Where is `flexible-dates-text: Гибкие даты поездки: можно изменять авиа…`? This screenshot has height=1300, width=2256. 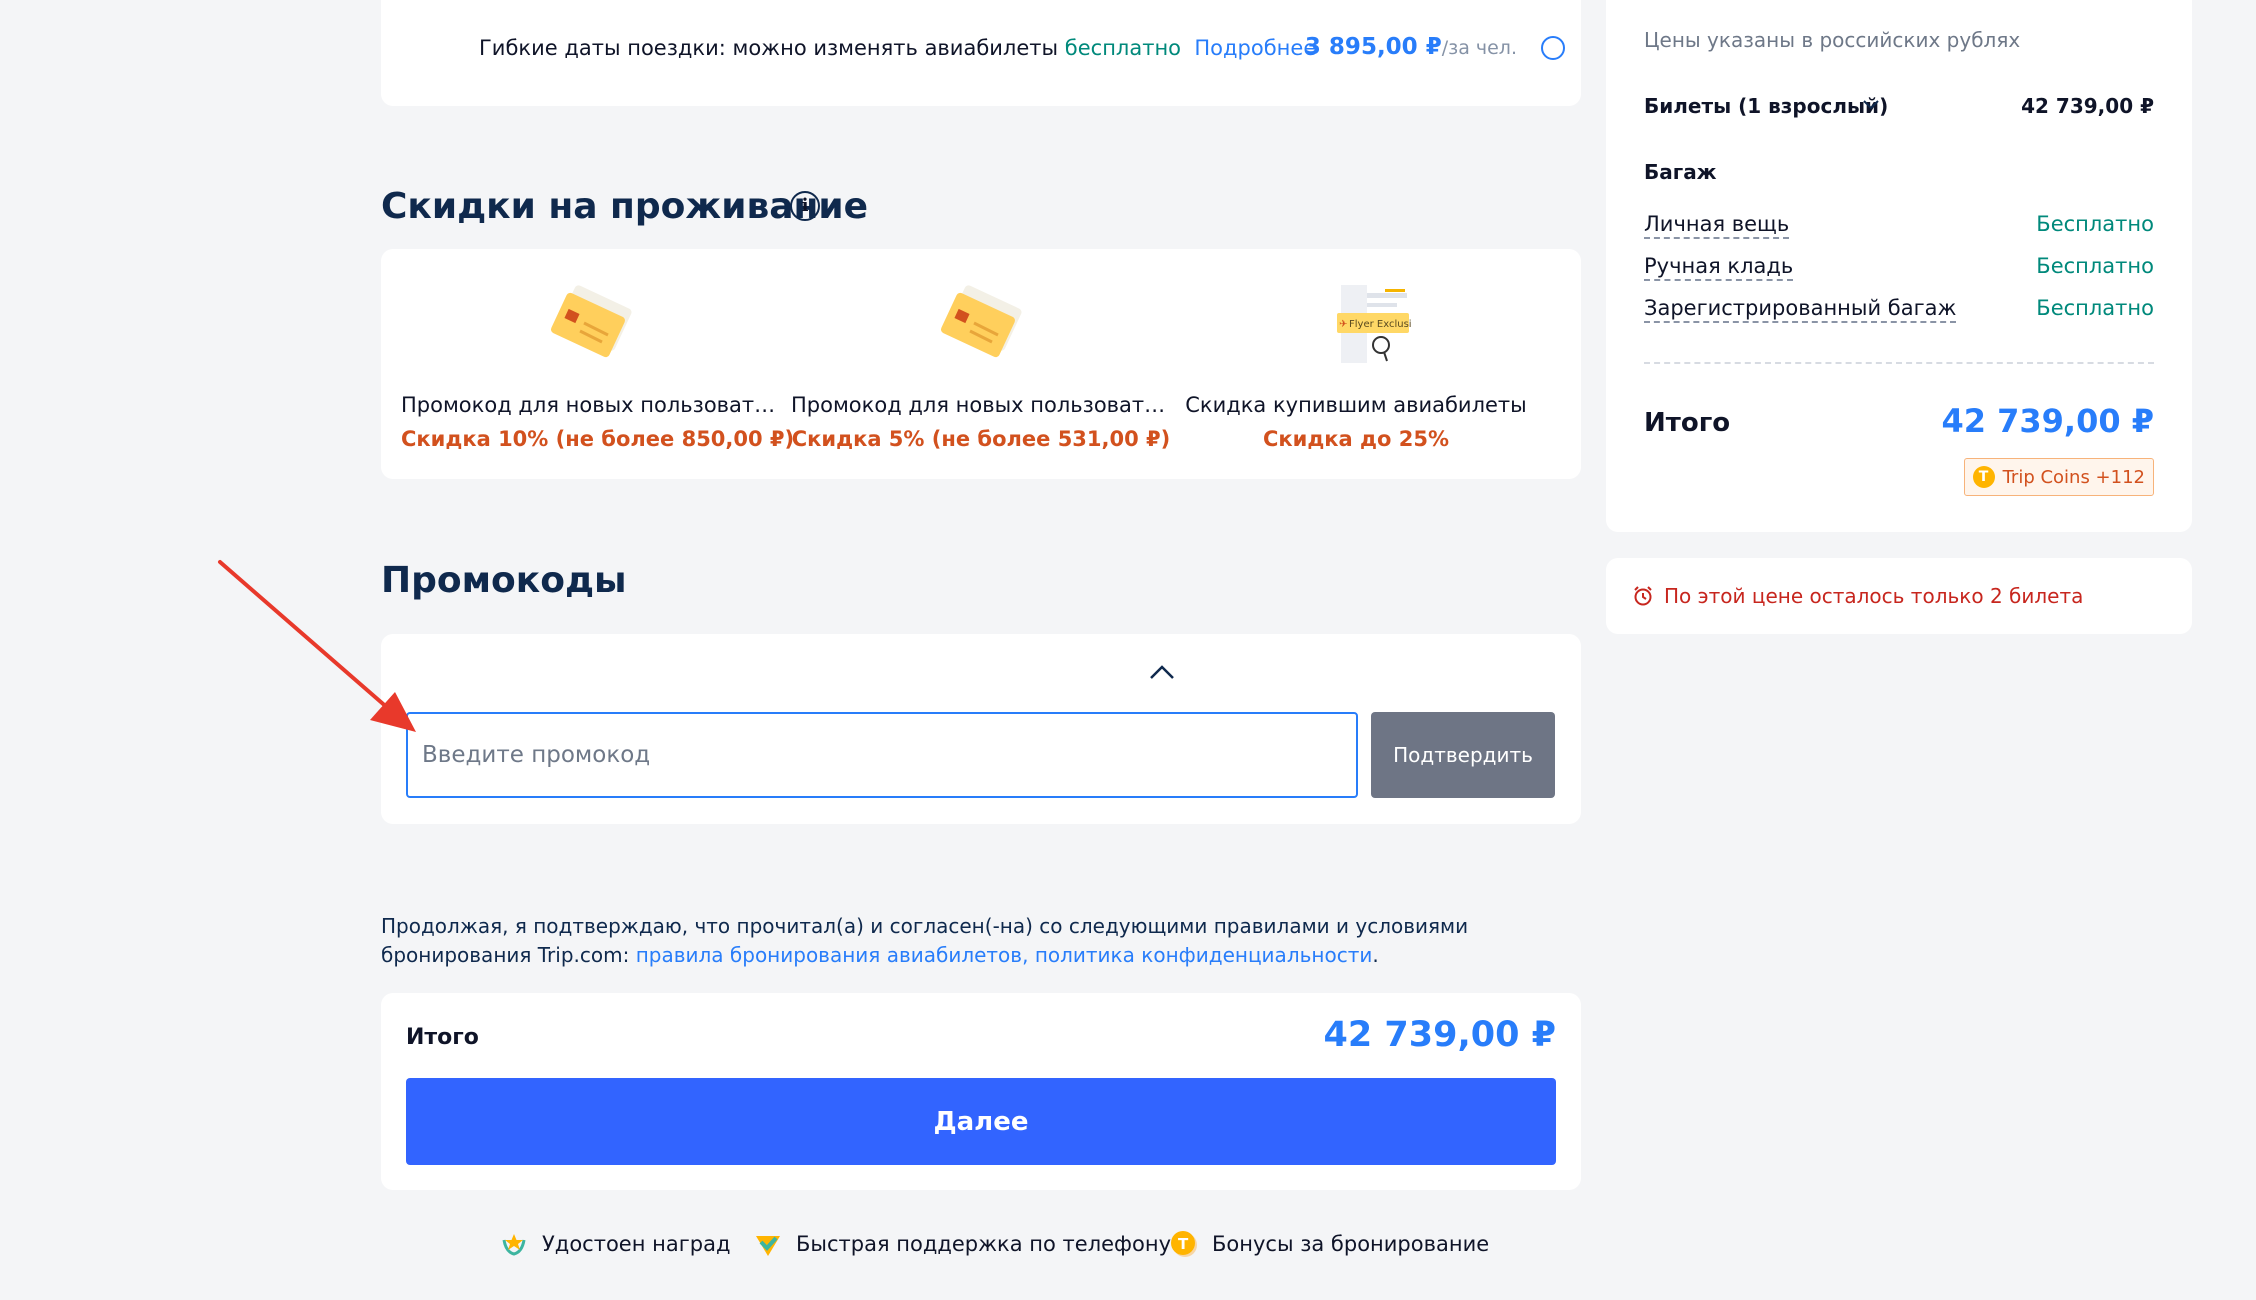
flexible-dates-text: Гибкие даты поездки: можно изменять авиа… is located at coordinates (897, 48).